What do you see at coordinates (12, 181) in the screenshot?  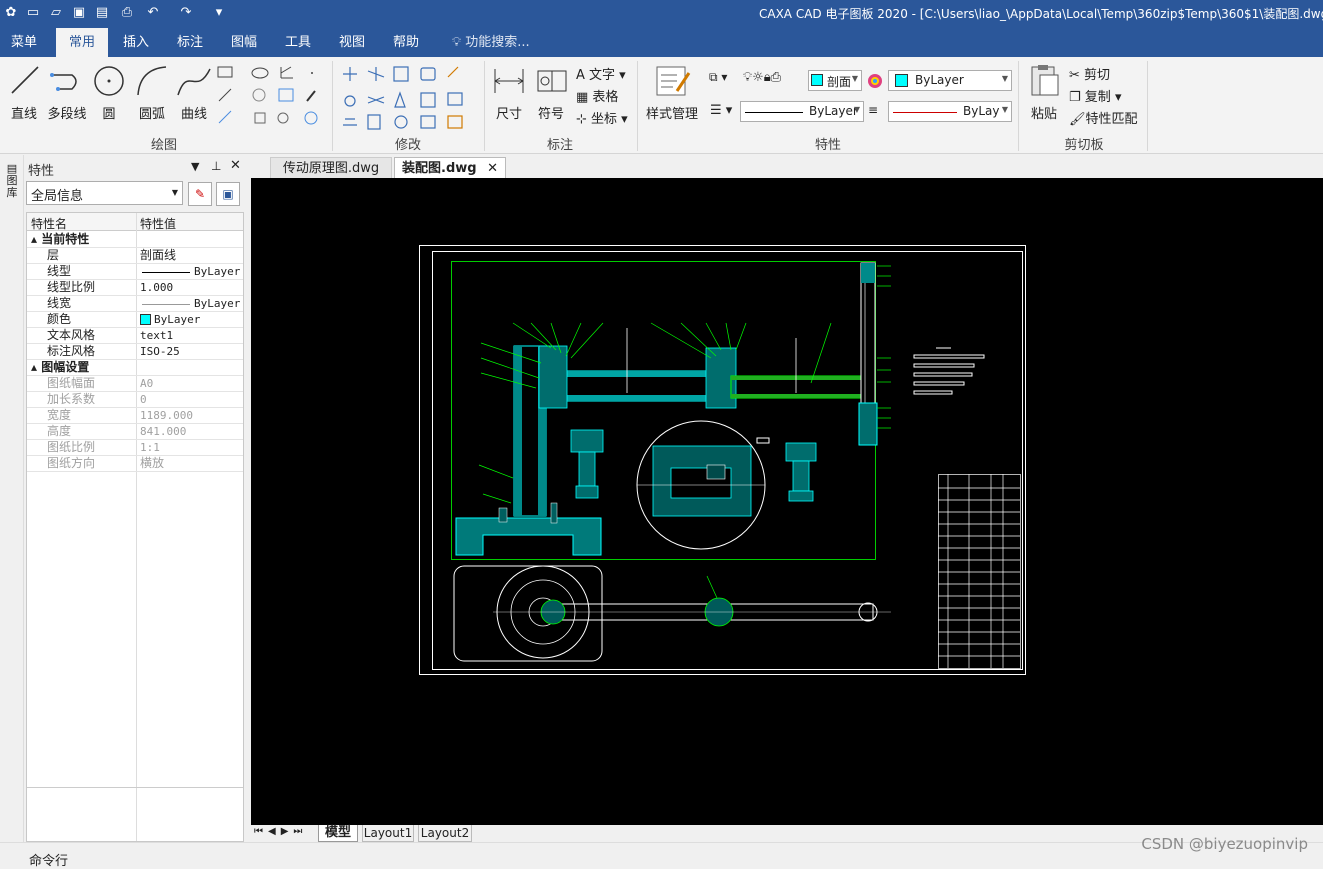 I see `library-side-tab: ▤ 图库` at bounding box center [12, 181].